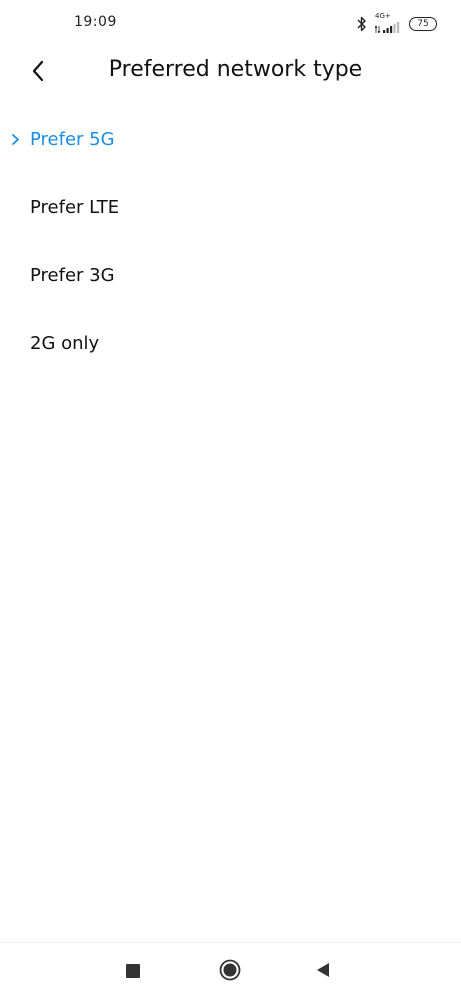 The height and width of the screenshot is (999, 461). I want to click on status-bar: 19:09 4G+ 75, so click(230, 25).